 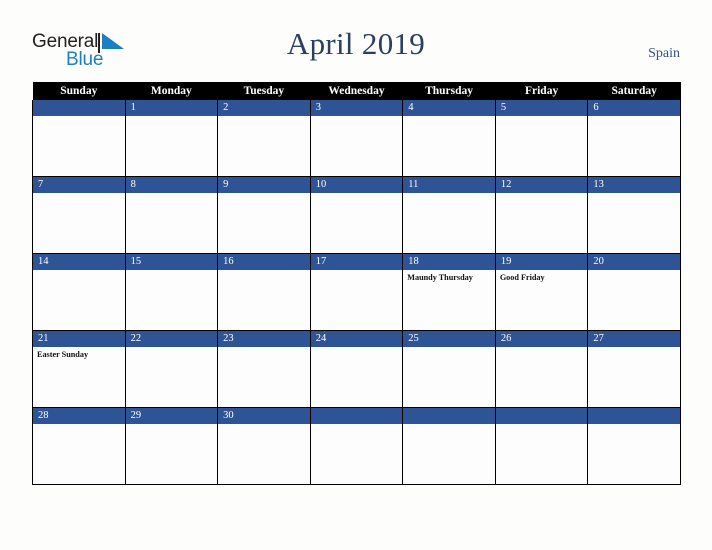 I want to click on day-cell-content: 24, so click(x=356, y=369).